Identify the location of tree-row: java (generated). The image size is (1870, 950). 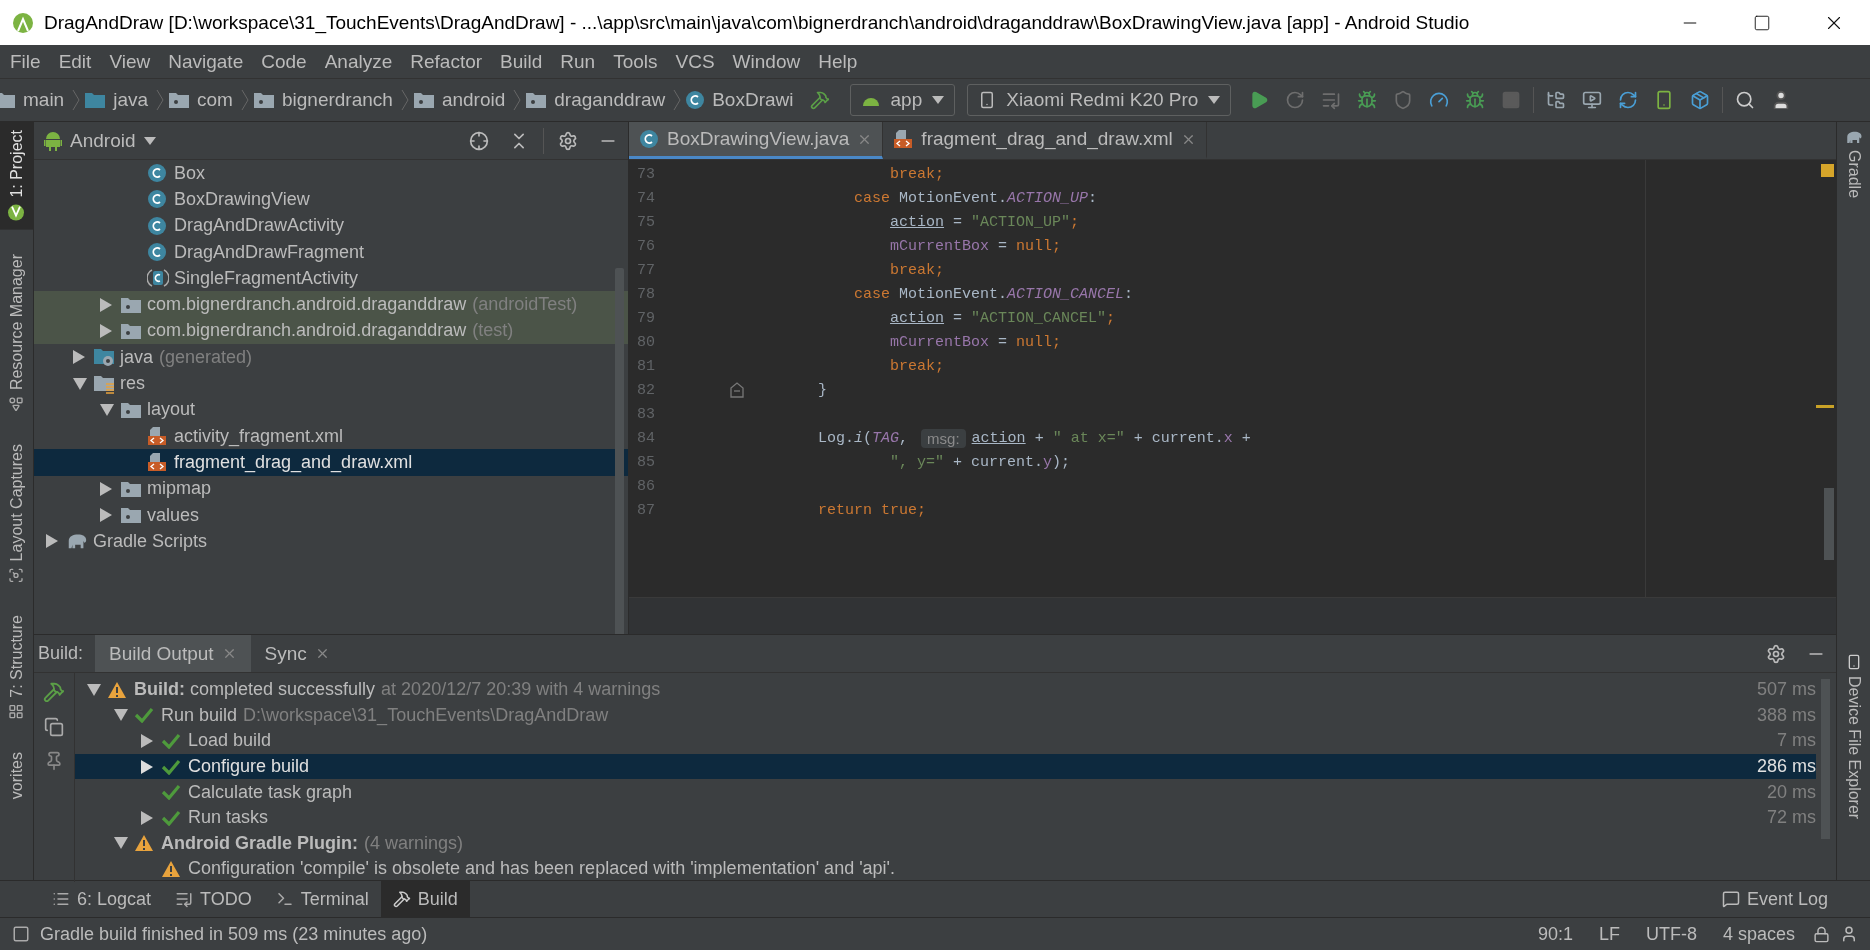
(331, 357).